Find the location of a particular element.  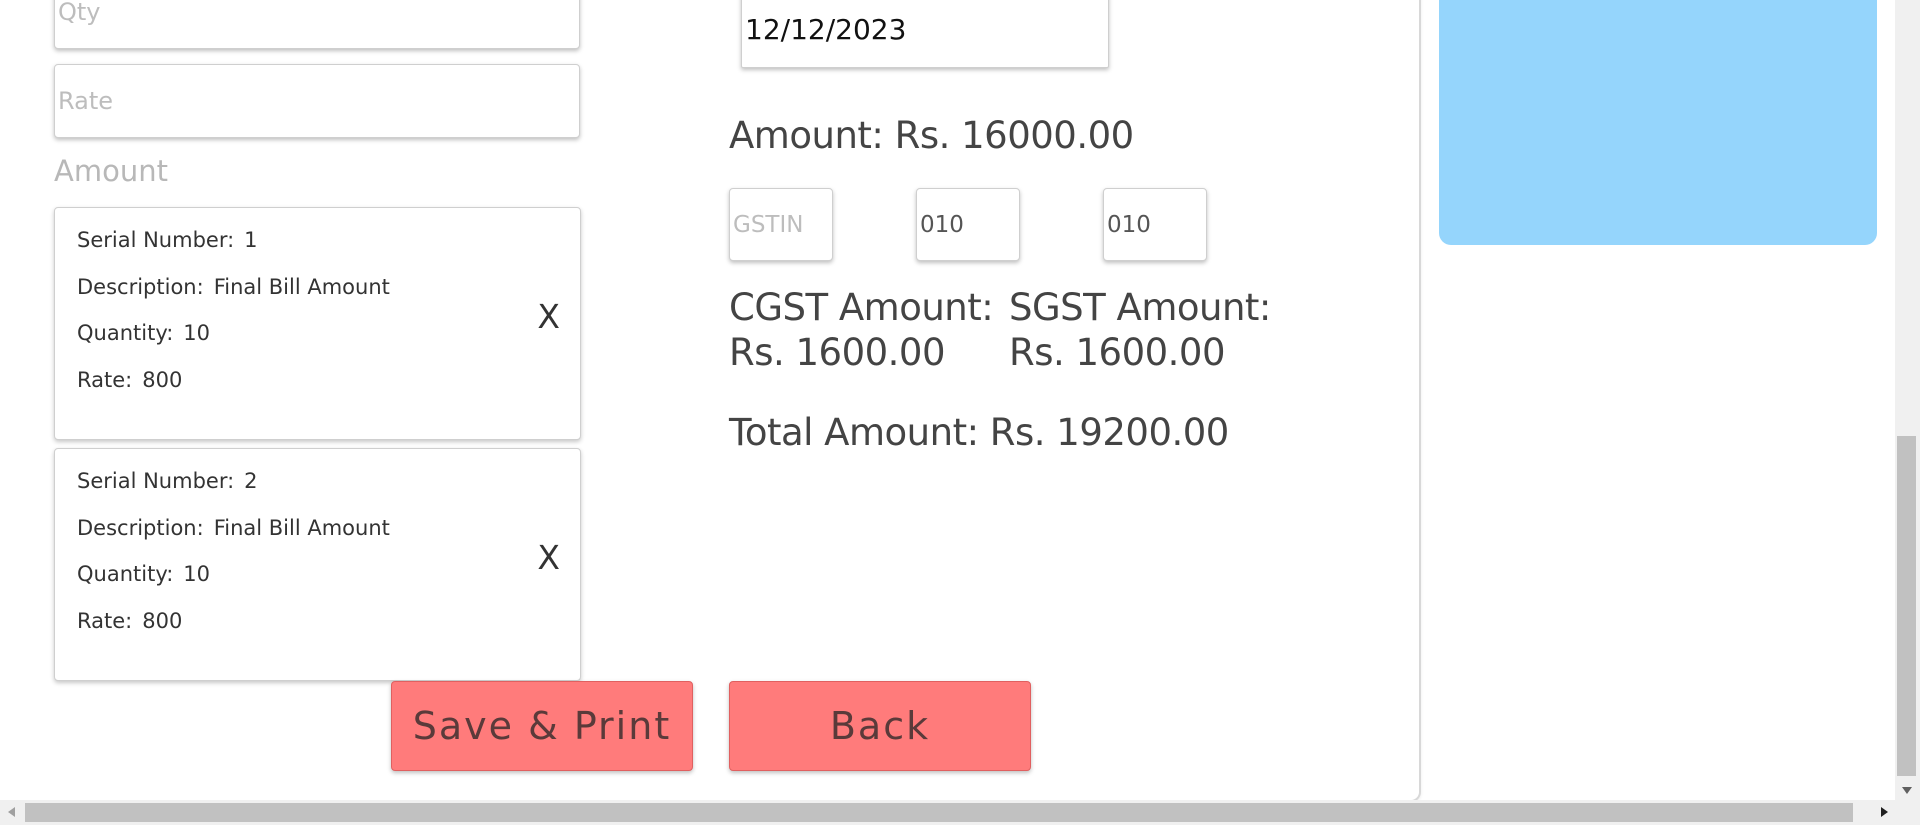

item-serial: Serial Number: 1 is located at coordinates (167, 240).